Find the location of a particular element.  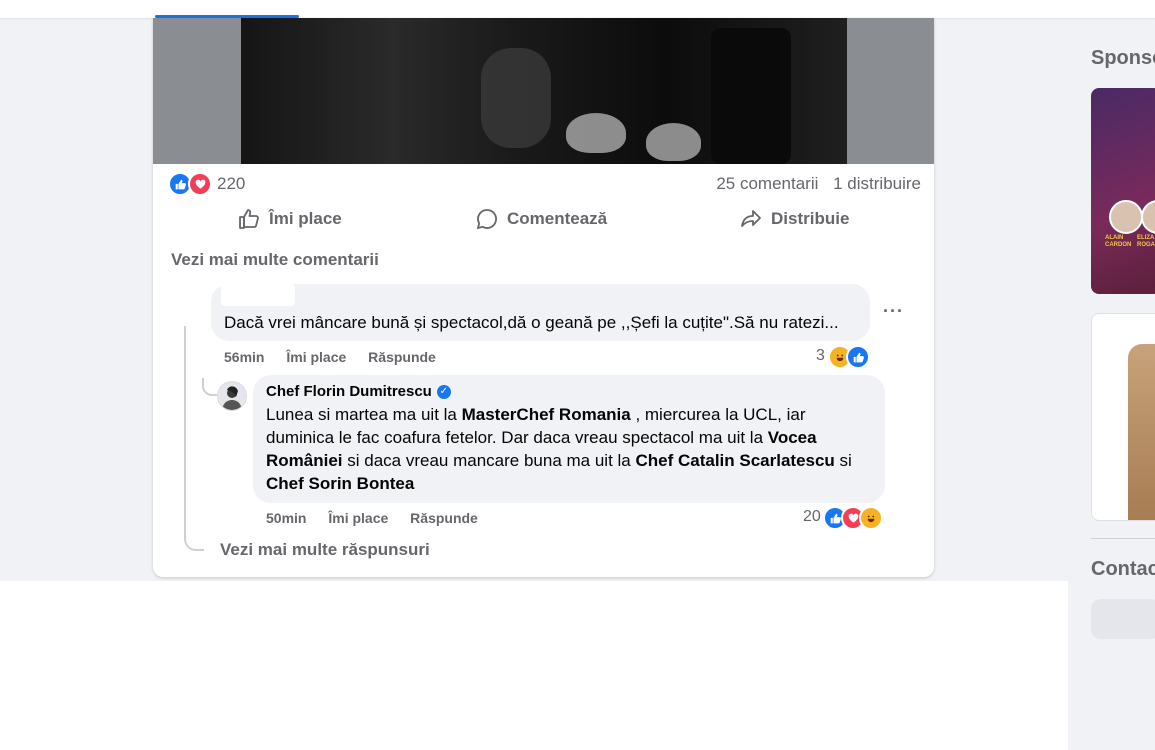

comment-button: Comentează is located at coordinates (541, 219).